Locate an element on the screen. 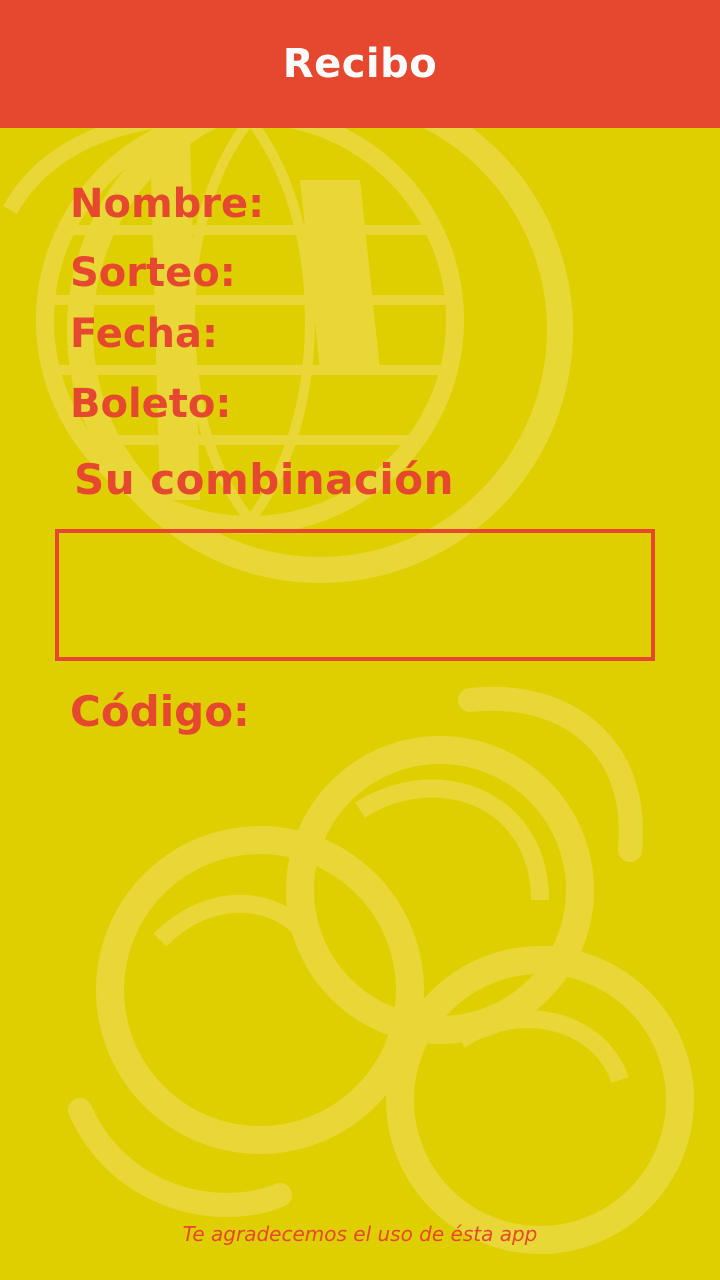  combinacion-label: Su combinación is located at coordinates (264, 479).